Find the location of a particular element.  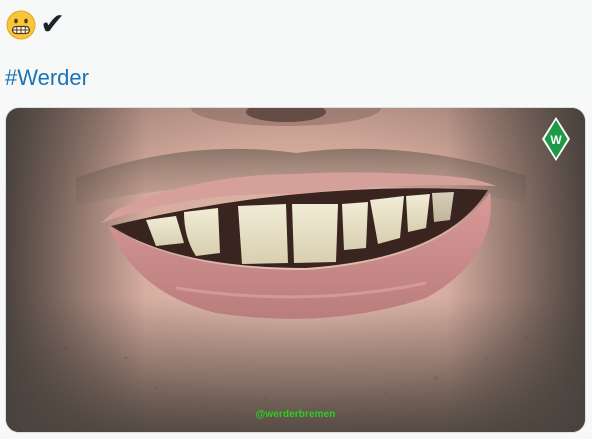

watermark-handle: @werderbremen is located at coordinates (295, 414).